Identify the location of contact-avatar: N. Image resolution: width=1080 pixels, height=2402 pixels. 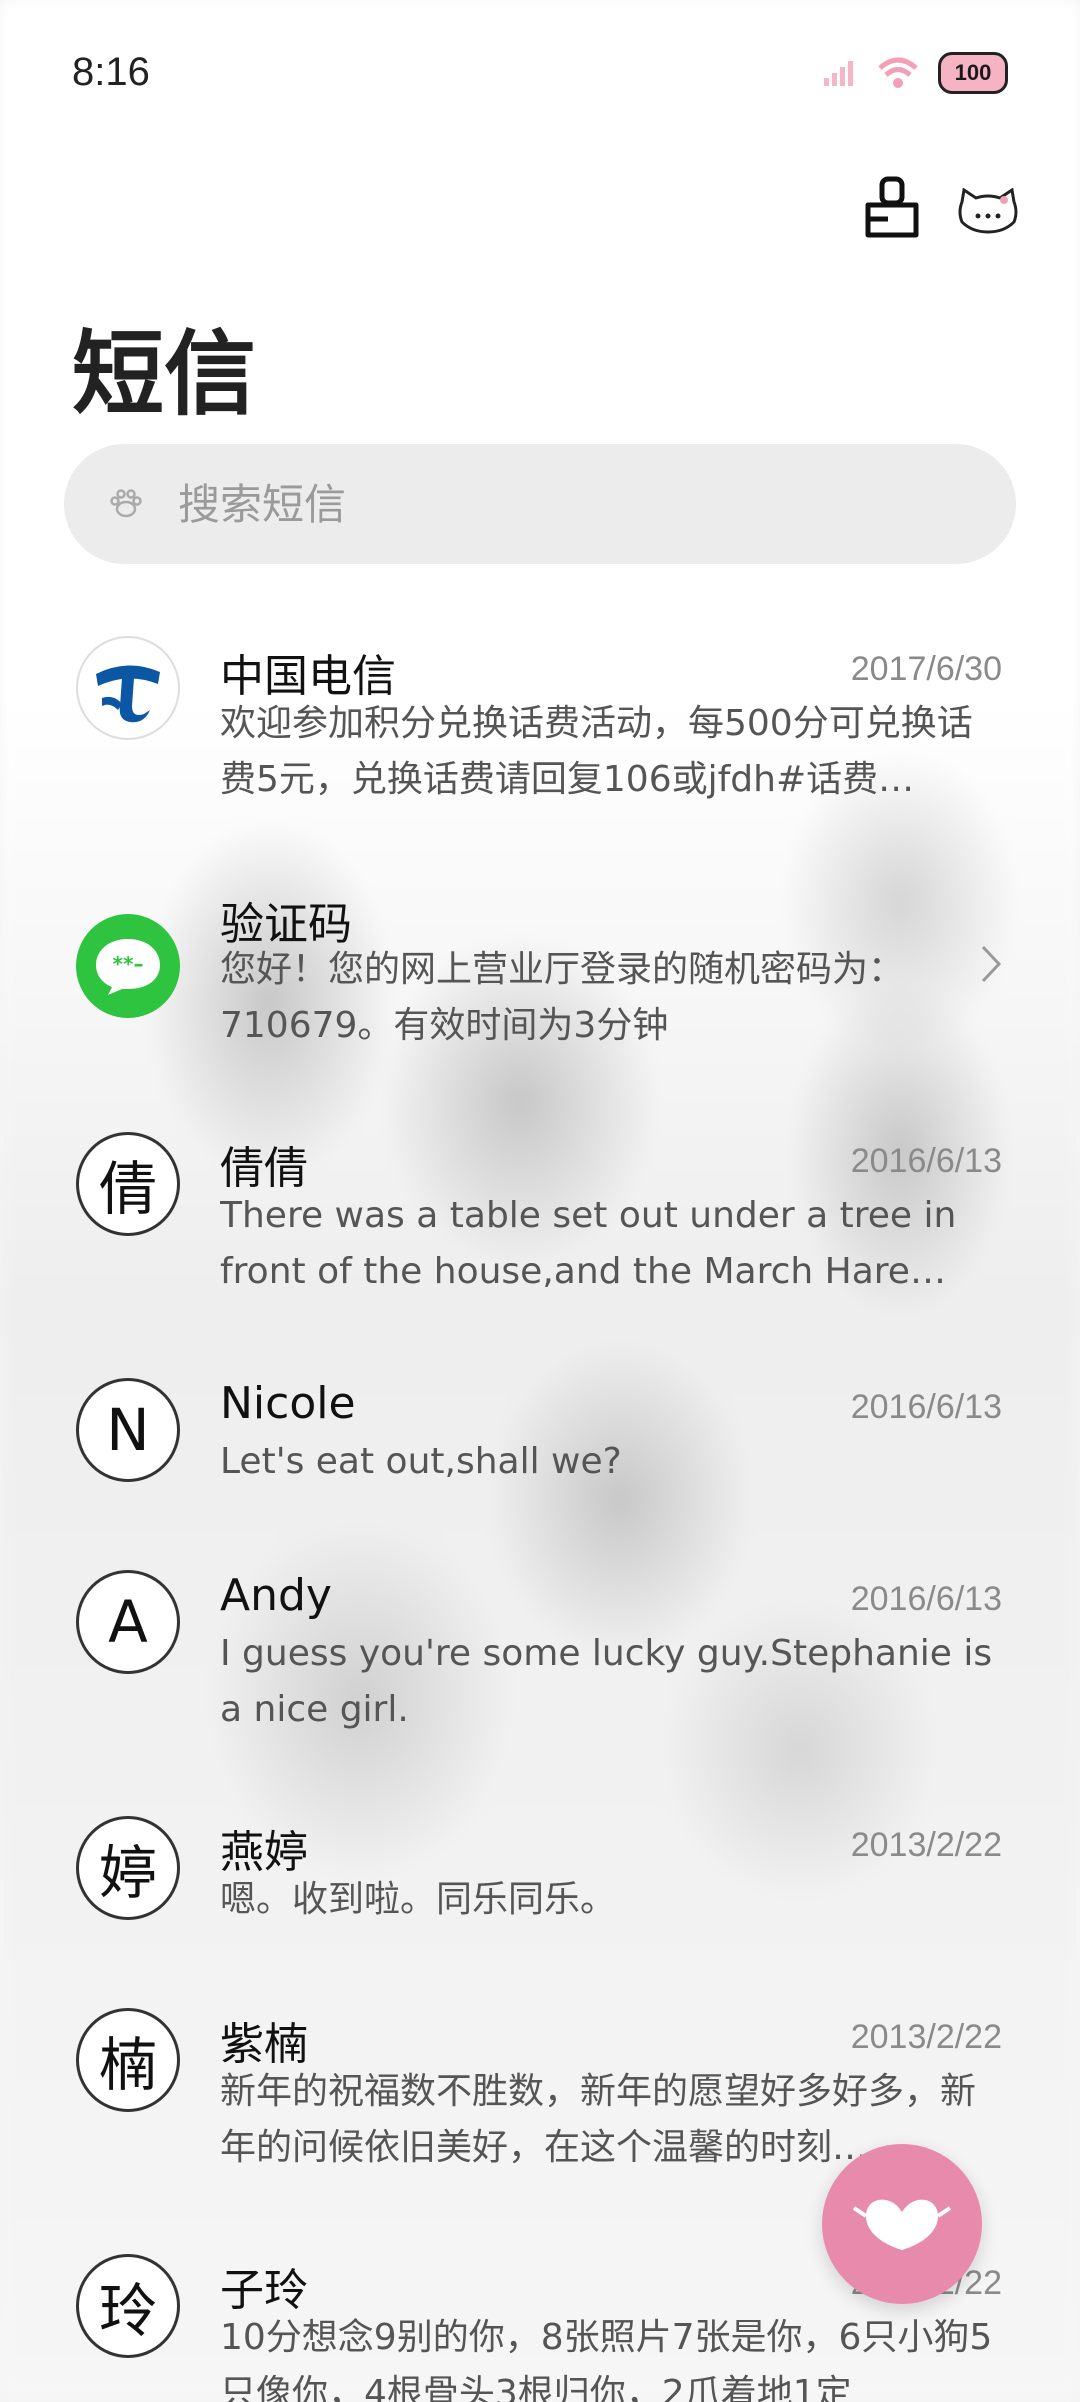
(128, 1430).